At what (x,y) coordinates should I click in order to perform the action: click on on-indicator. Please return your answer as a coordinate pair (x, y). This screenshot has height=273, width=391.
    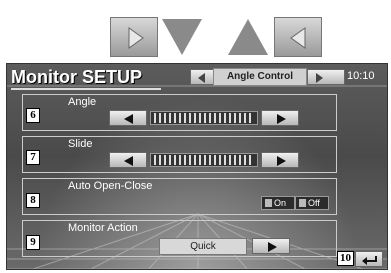
    Looking at the image, I should click on (268, 203).